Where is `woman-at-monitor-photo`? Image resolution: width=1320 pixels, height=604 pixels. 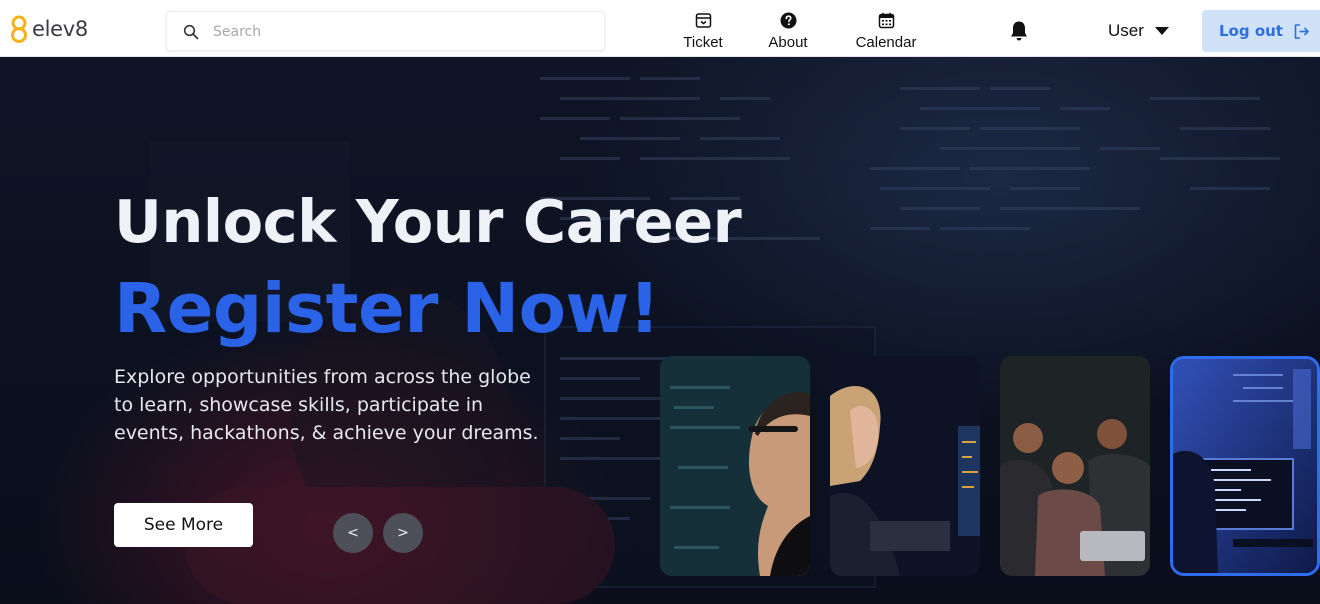
woman-at-monitor-photo is located at coordinates (905, 466).